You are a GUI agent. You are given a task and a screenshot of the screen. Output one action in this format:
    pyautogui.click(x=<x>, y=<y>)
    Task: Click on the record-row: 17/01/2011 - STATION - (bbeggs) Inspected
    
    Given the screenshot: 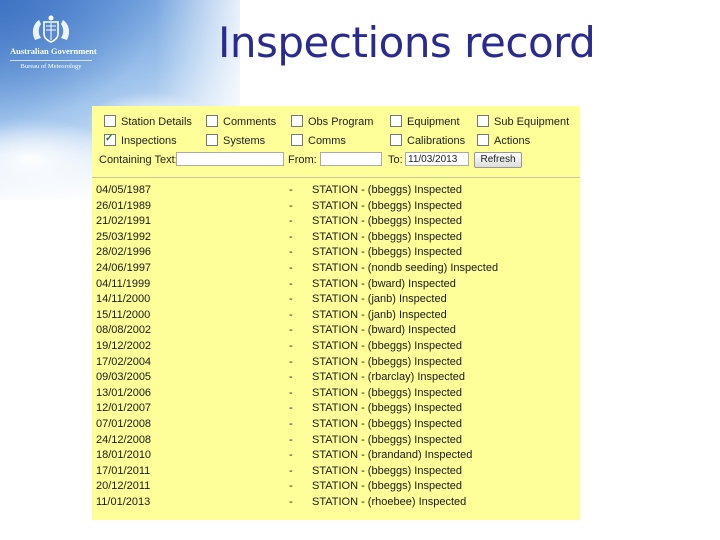 What is the action you would take?
    pyautogui.click(x=336, y=473)
    